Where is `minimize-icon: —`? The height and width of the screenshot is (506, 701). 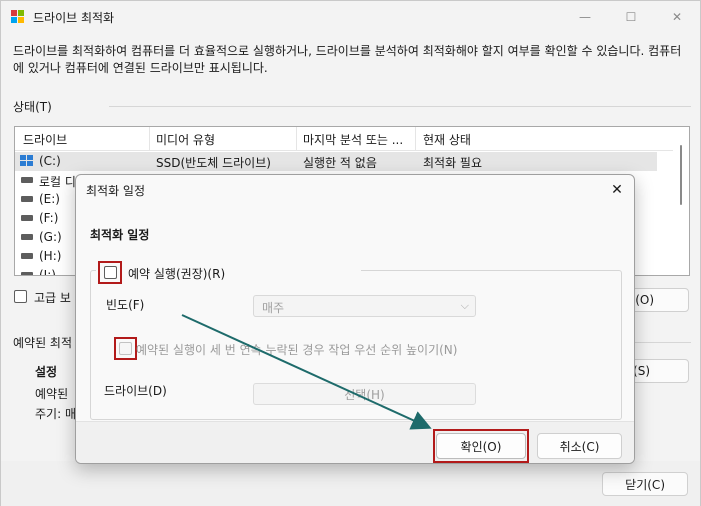
minimize-icon: — is located at coordinates (585, 17).